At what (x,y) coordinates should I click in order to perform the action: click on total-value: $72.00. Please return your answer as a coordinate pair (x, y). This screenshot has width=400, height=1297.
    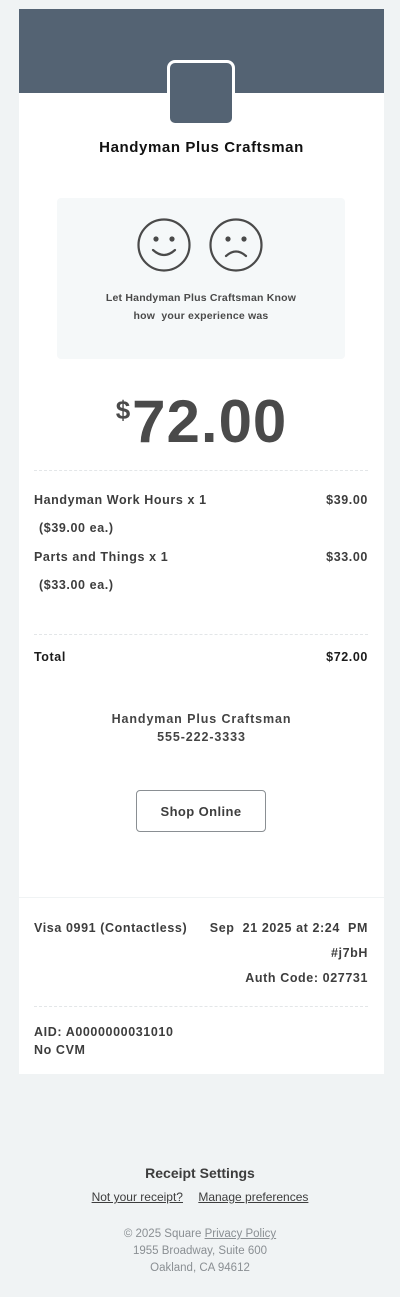
    Looking at the image, I should click on (347, 657).